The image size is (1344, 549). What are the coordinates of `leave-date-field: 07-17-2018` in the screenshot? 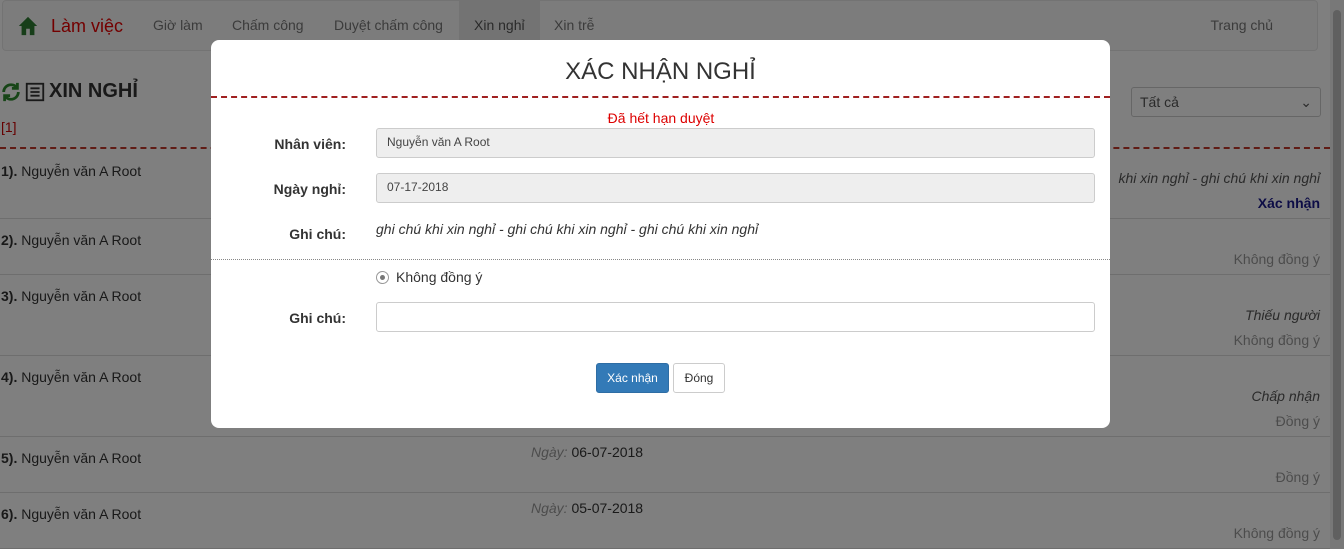 It's located at (735, 188).